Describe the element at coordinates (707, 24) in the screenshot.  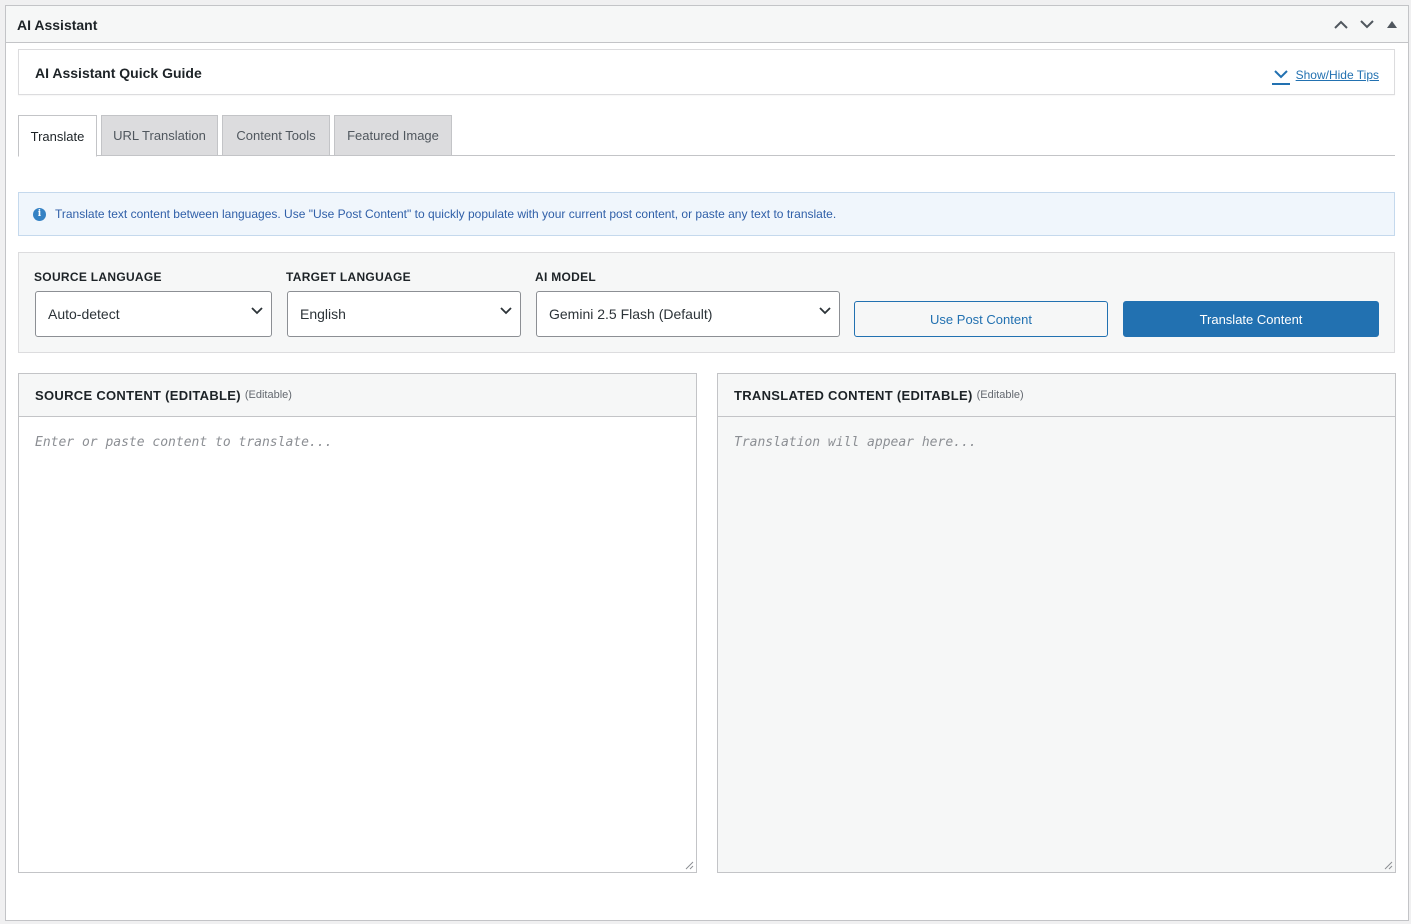
I see `metabox-header: AI Assistant` at that location.